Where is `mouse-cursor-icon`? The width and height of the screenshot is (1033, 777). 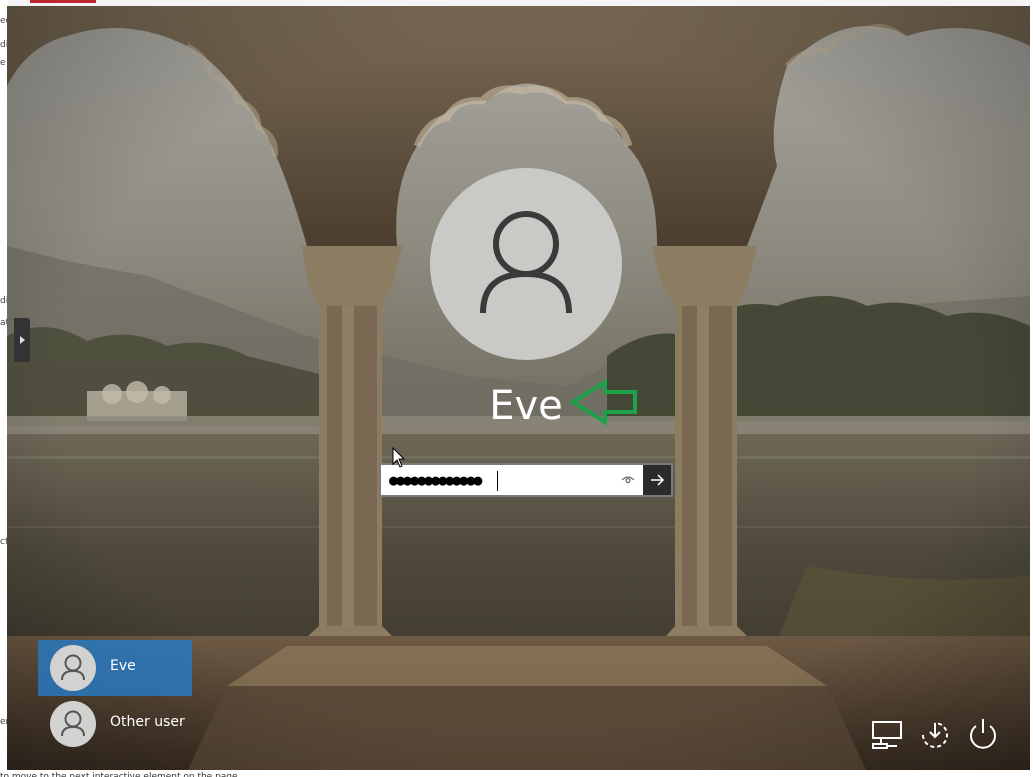 mouse-cursor-icon is located at coordinates (399, 457).